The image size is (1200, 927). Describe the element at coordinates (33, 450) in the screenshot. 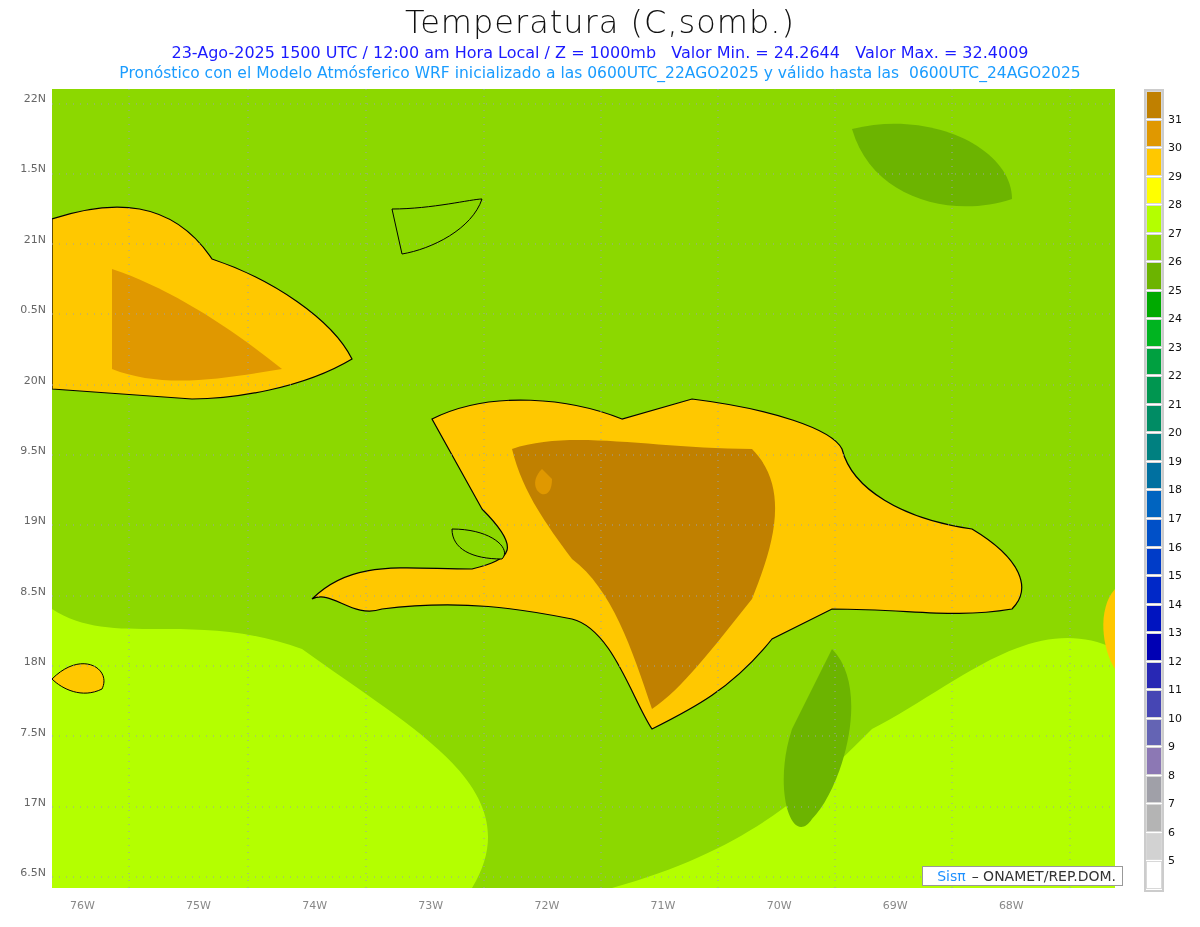

I see `latitude-label: 9.5N` at that location.